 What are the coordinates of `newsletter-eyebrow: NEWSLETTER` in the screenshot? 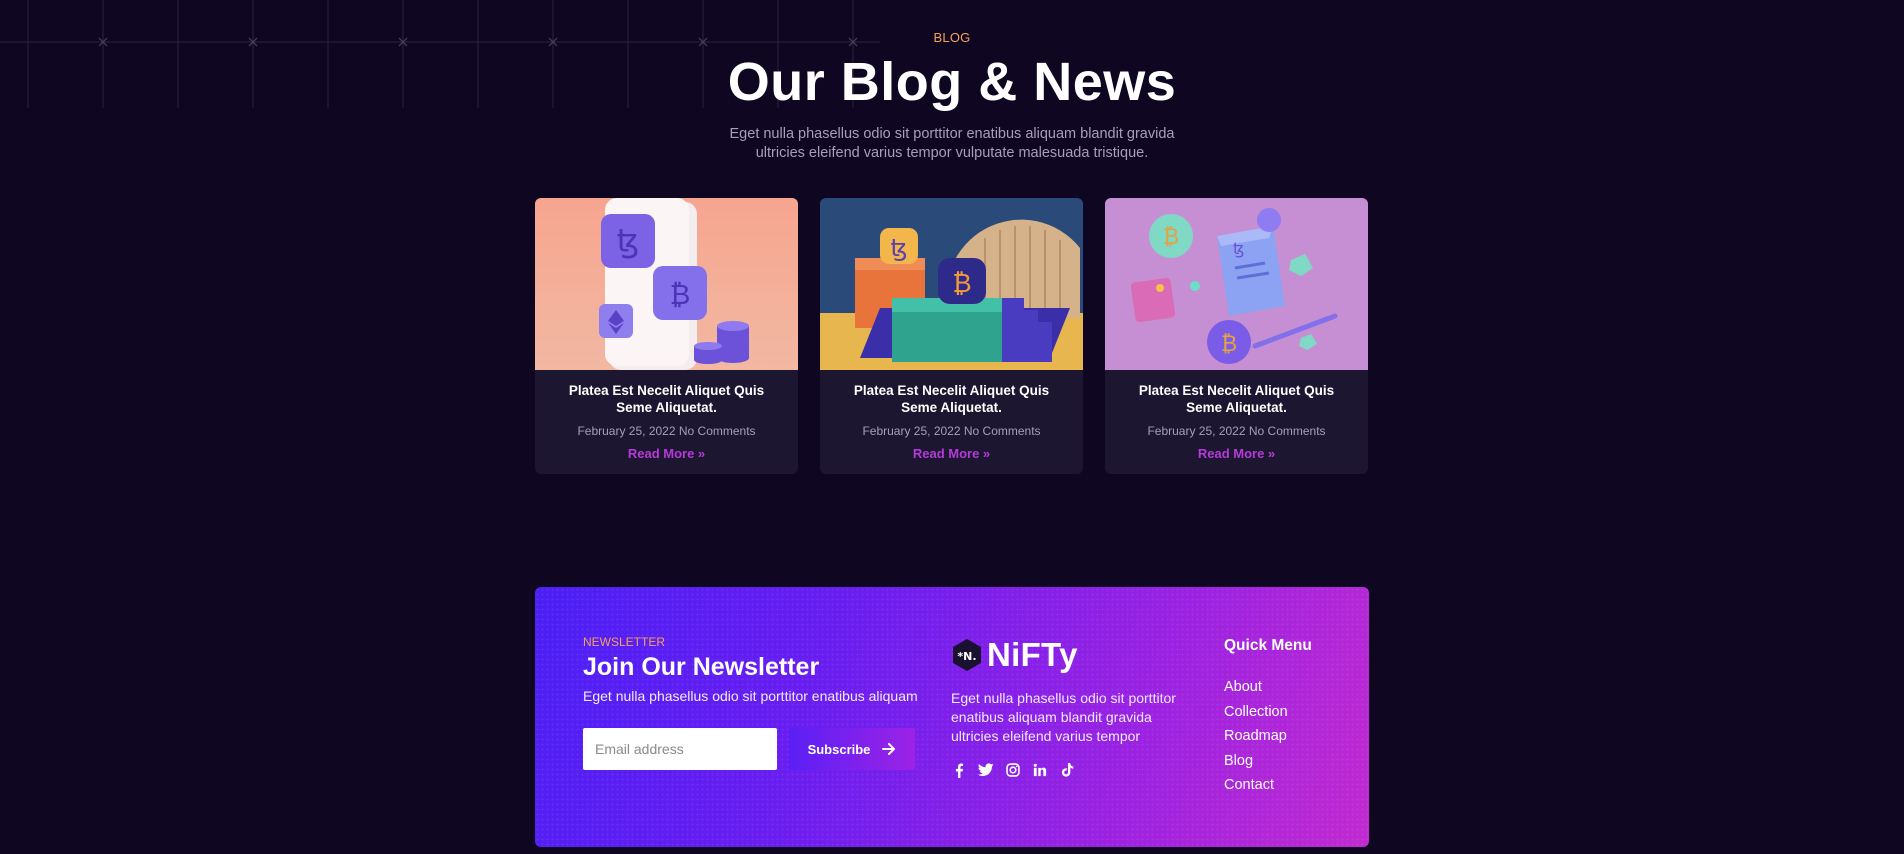 It's located at (624, 642).